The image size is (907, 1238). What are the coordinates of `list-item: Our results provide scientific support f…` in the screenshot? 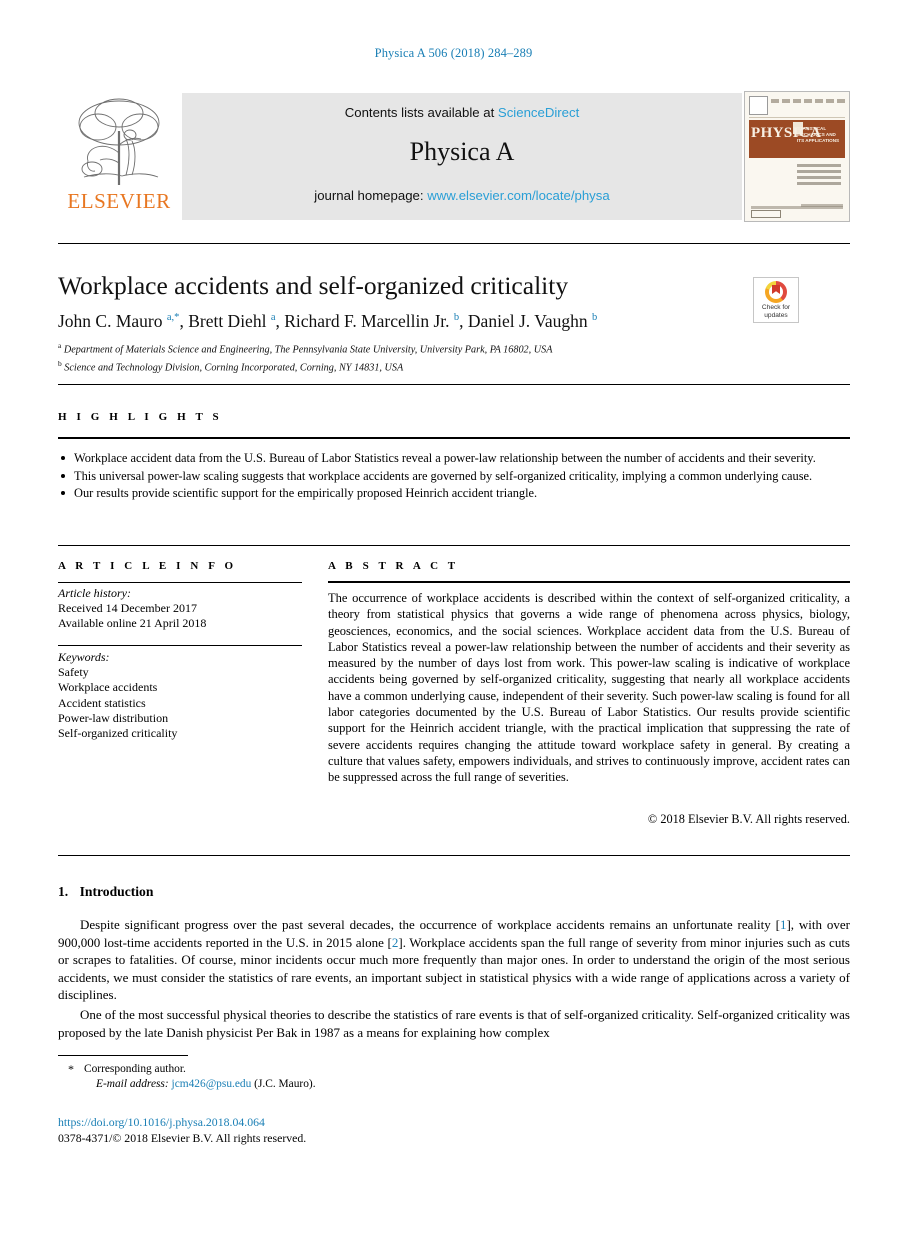 It's located at (454, 493).